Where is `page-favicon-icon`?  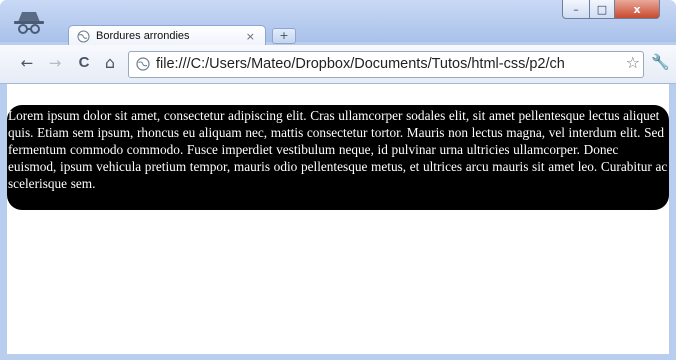 page-favicon-icon is located at coordinates (83, 36).